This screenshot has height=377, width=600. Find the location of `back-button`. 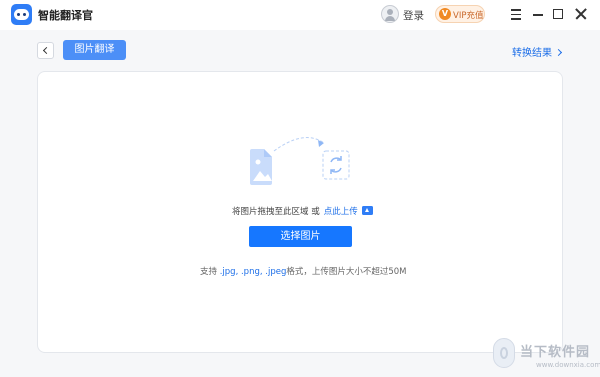

back-button is located at coordinates (45, 50).